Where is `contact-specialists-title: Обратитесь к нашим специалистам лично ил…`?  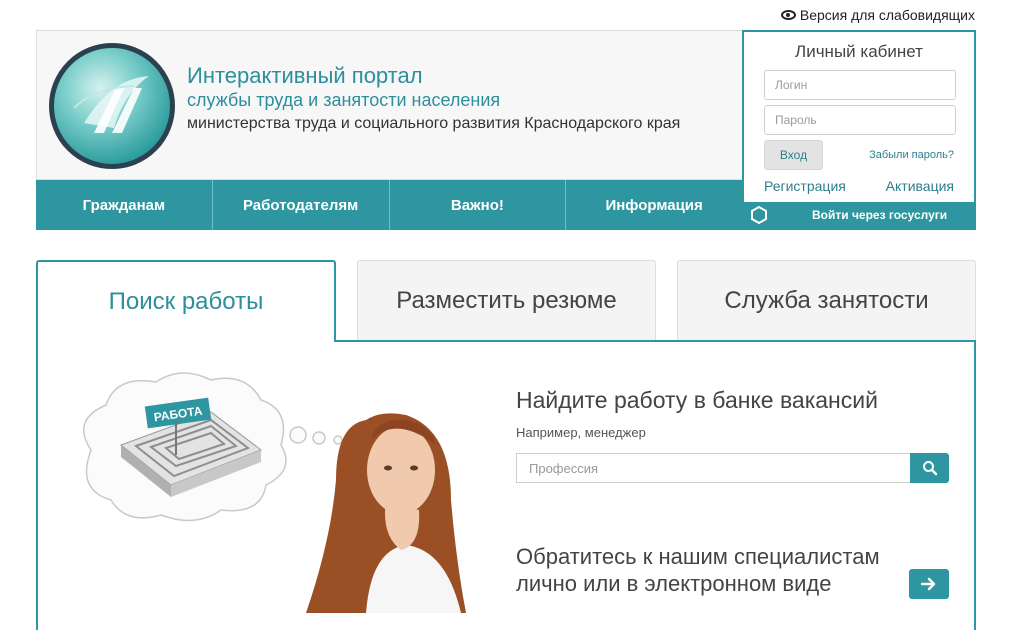 contact-specialists-title: Обратитесь к нашим специалистам лично ил… is located at coordinates (698, 570).